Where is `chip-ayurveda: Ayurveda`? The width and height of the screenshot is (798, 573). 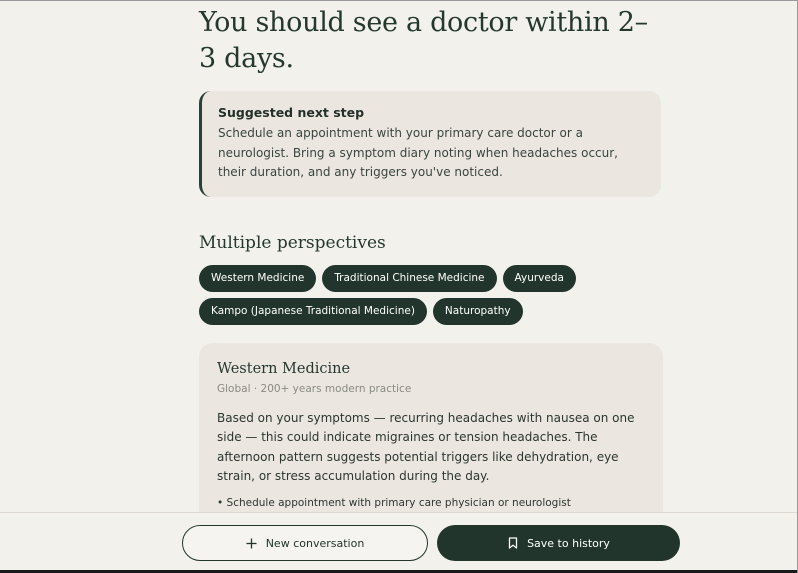
chip-ayurveda: Ayurveda is located at coordinates (539, 278).